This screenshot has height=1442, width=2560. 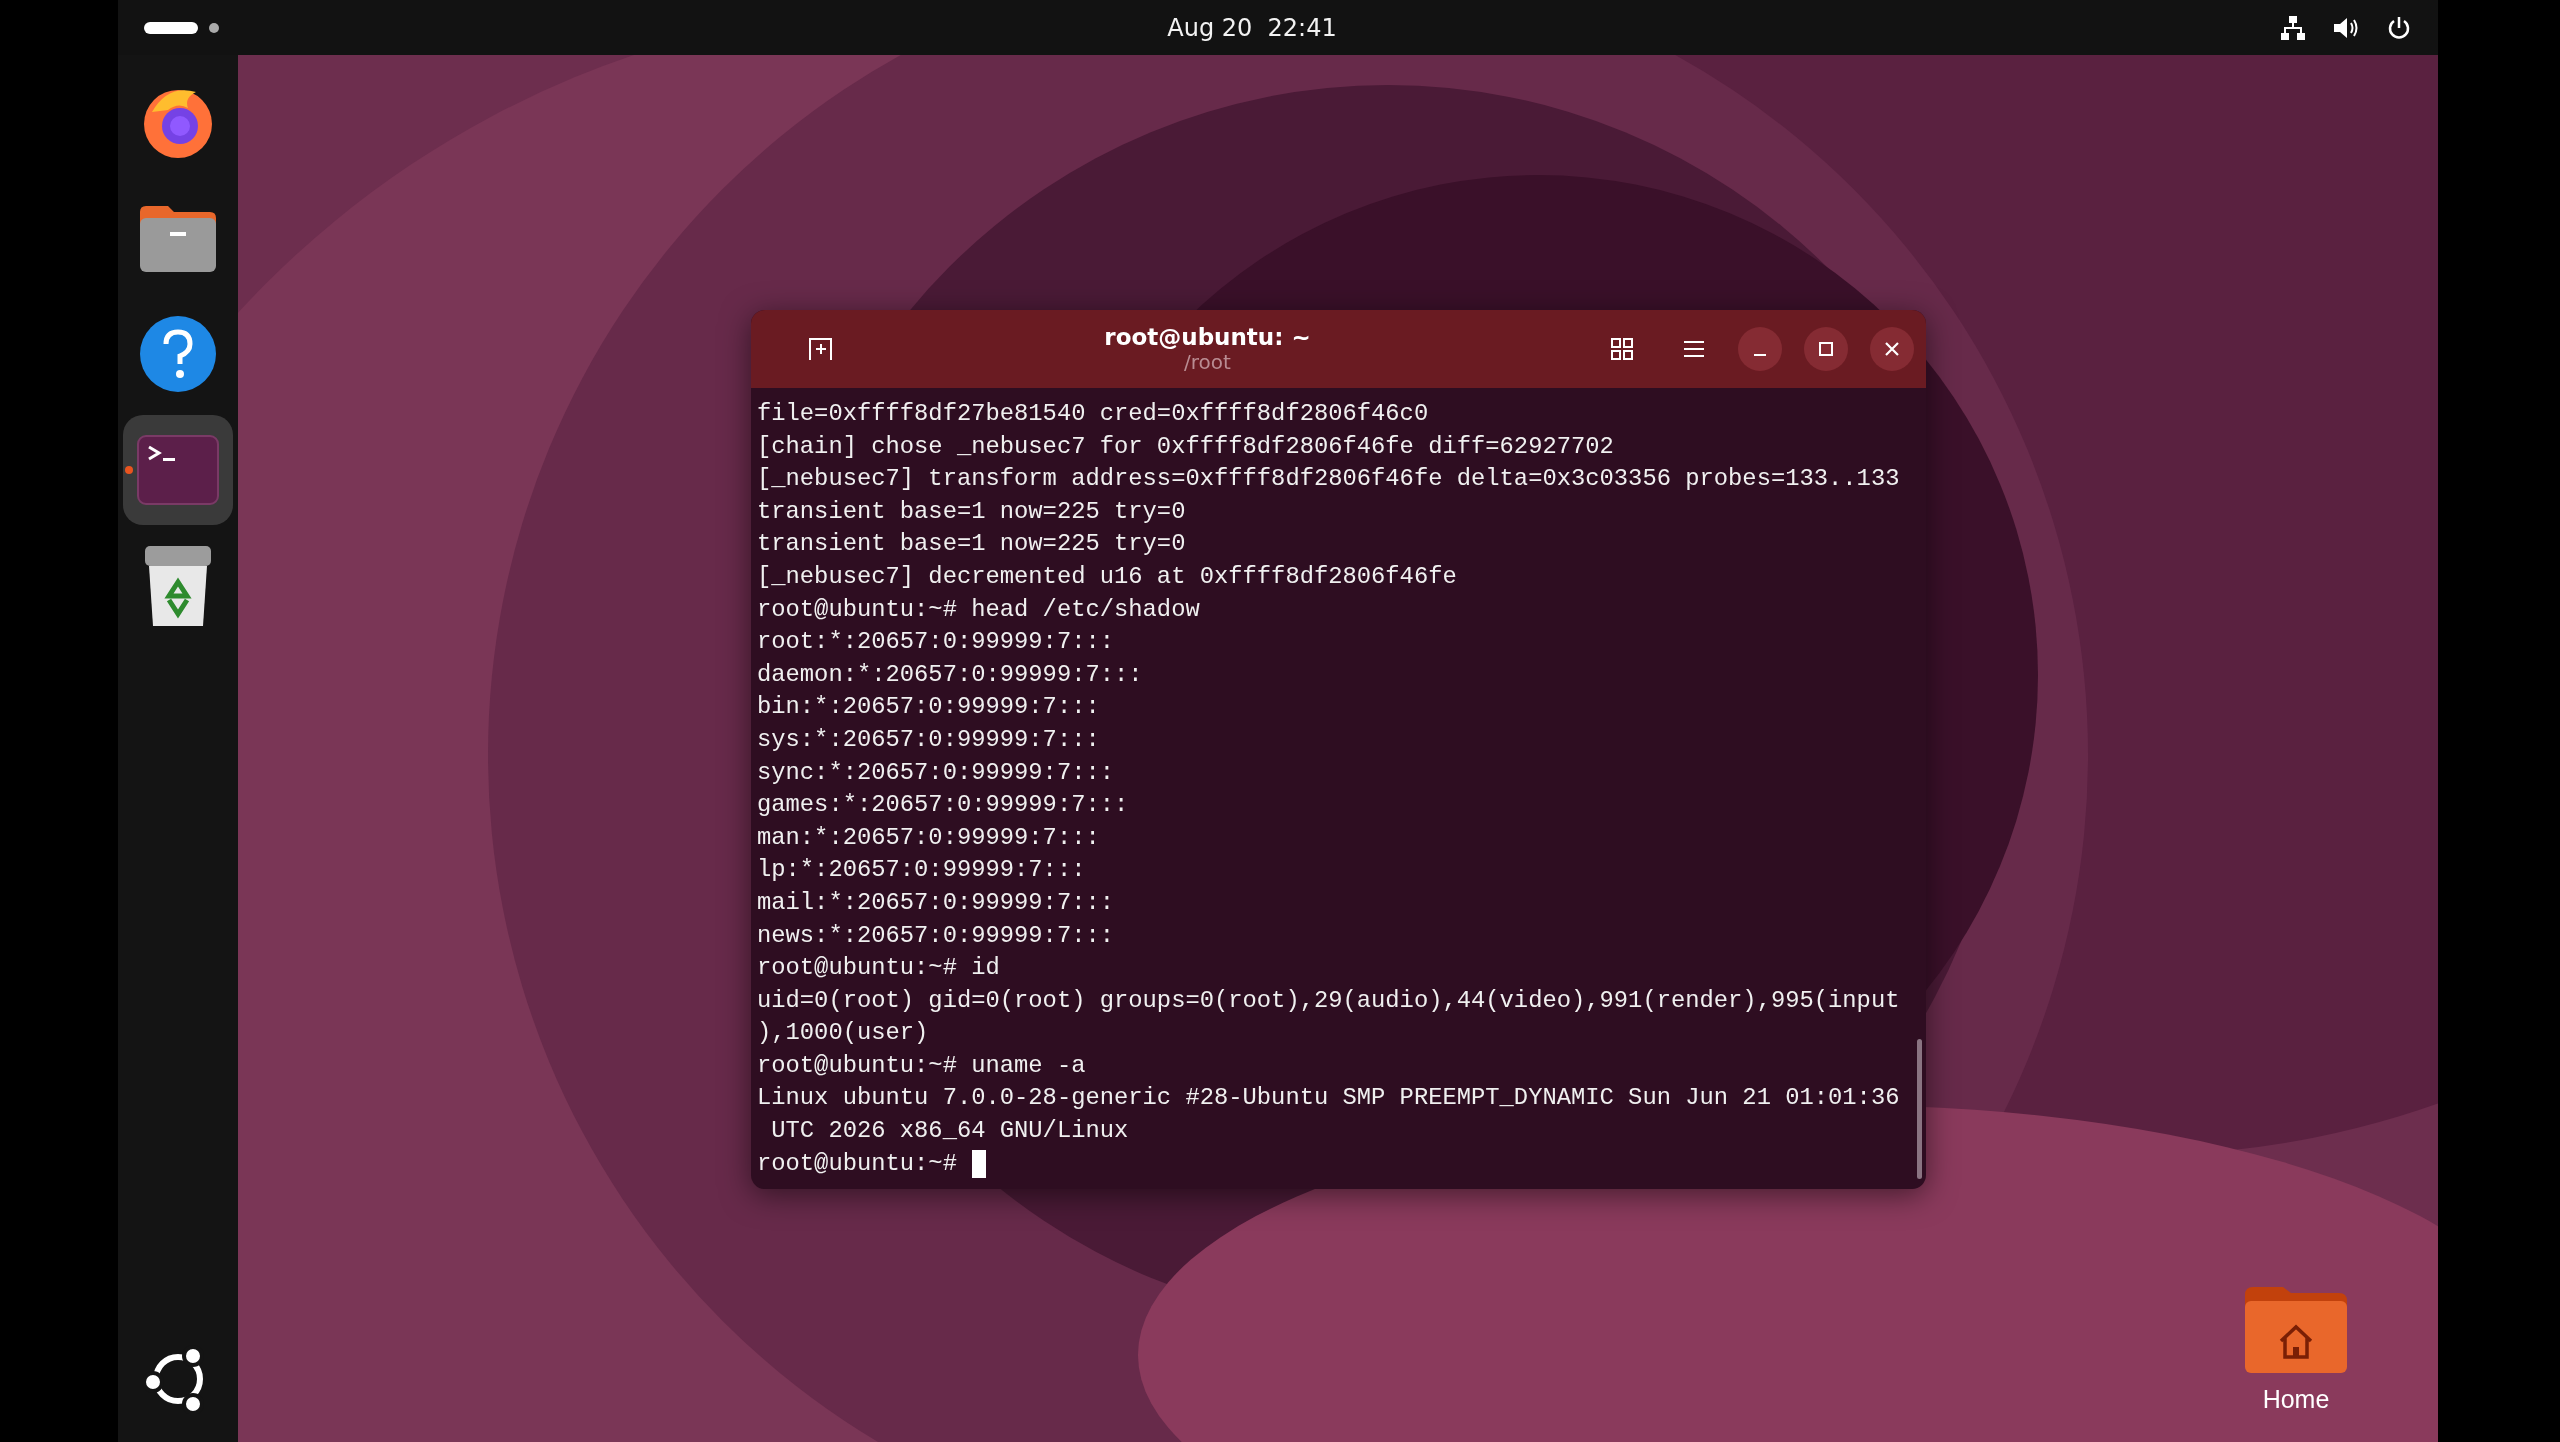 What do you see at coordinates (2296, 1330) in the screenshot?
I see `home-folder-icon` at bounding box center [2296, 1330].